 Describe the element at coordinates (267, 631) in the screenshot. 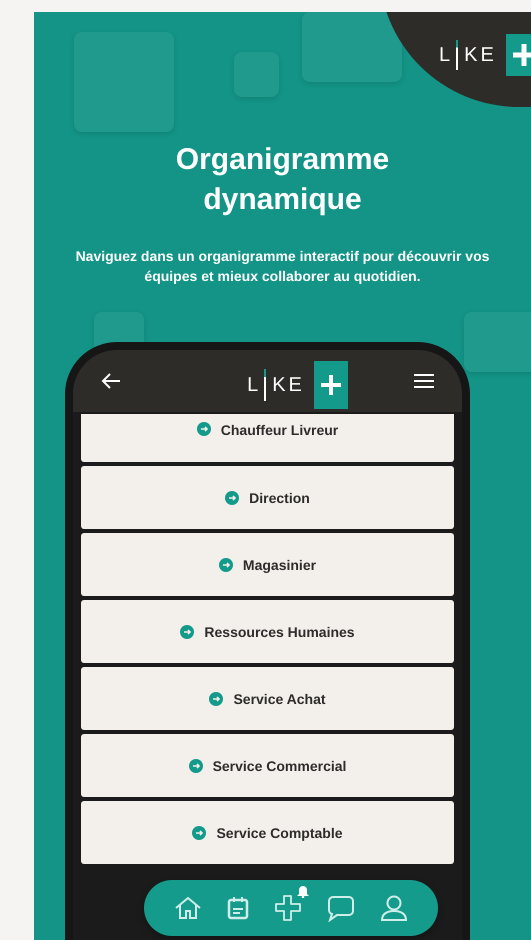

I see `department-item: Ressources Humaines` at that location.